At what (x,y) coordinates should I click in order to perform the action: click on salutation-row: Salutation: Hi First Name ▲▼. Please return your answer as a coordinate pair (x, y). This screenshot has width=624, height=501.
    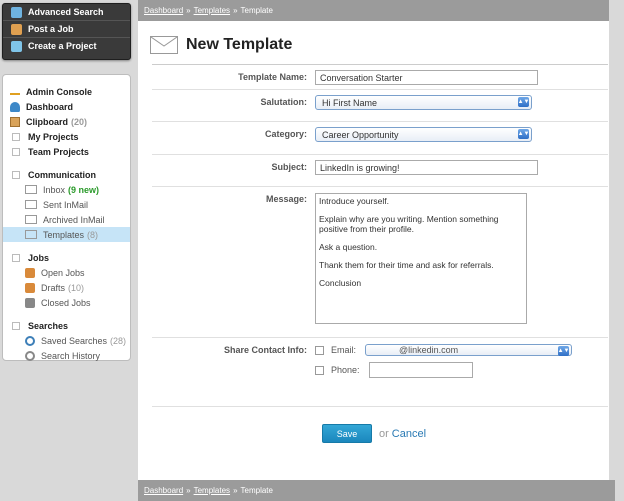
    Looking at the image, I should click on (380, 106).